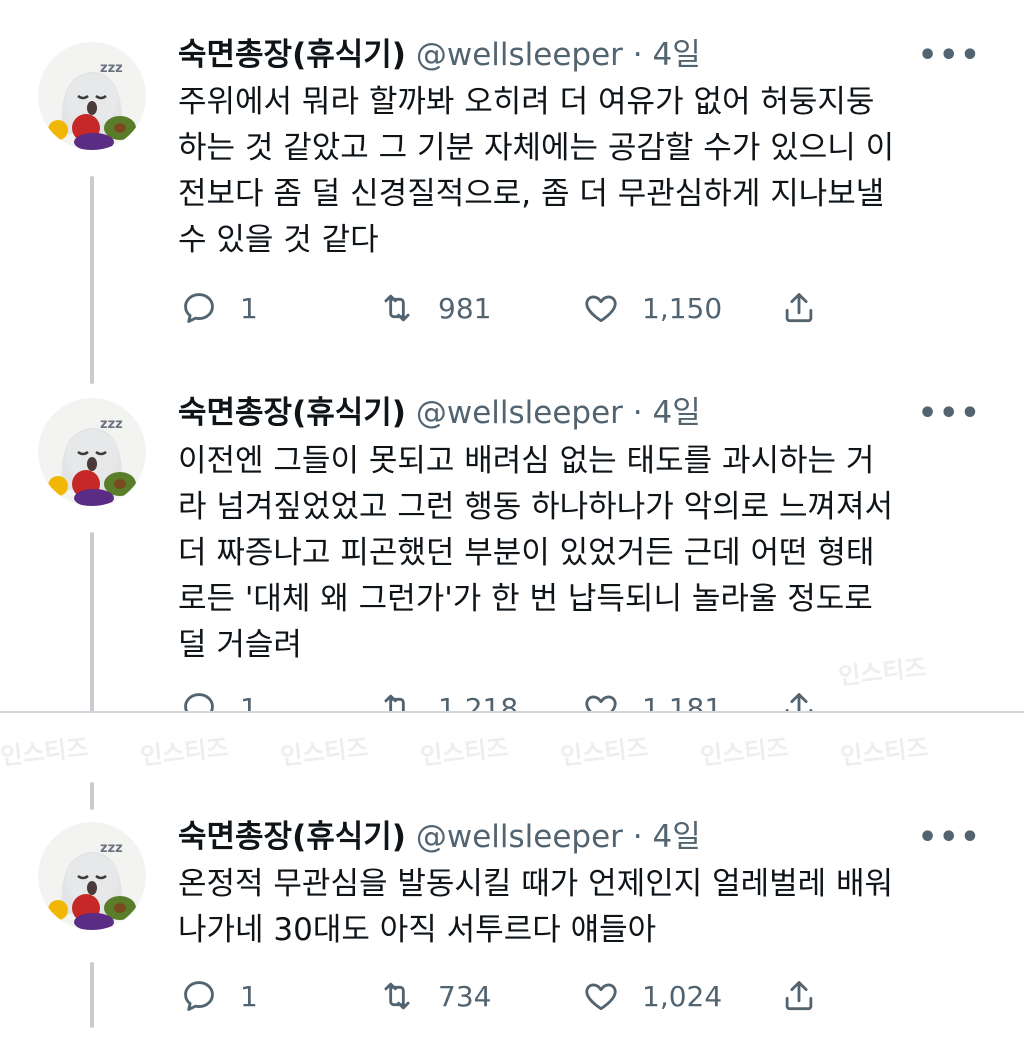  I want to click on tweet-actions: 1 981 1,150, so click(510, 308).